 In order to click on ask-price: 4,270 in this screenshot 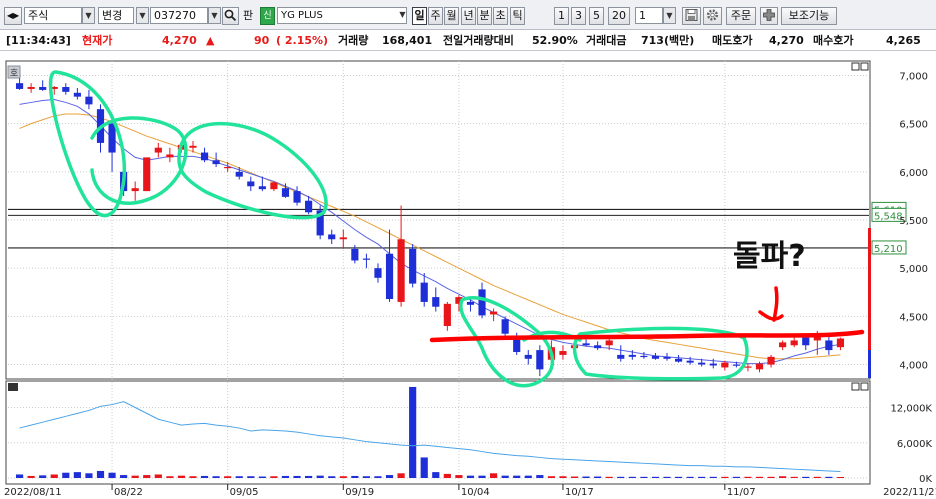, I will do `click(786, 40)`.